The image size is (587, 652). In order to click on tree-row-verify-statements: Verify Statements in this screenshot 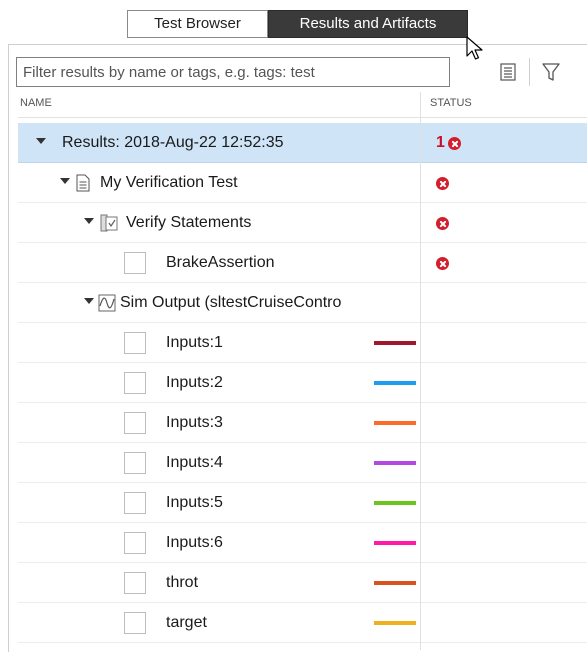, I will do `click(302, 223)`.